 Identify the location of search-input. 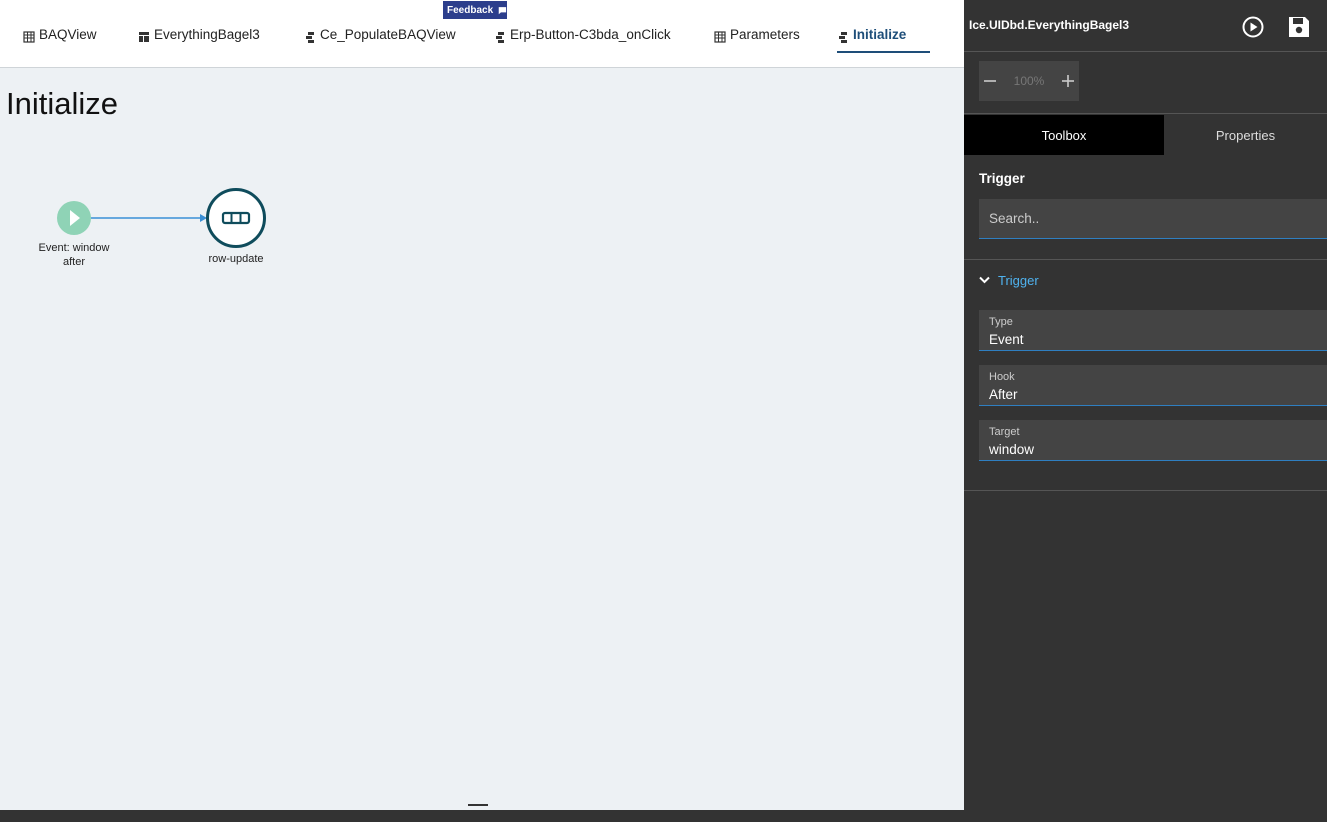
(1153, 219).